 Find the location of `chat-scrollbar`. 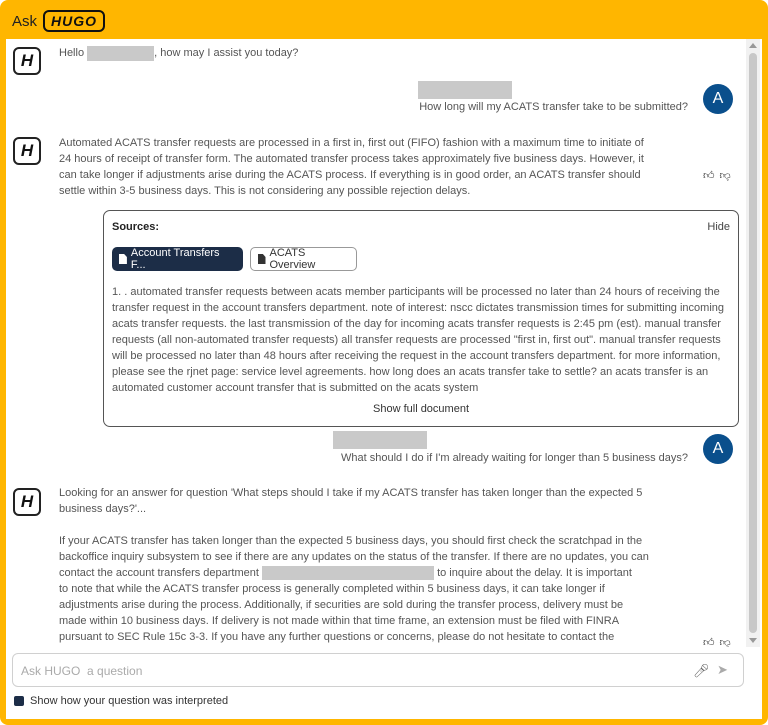

chat-scrollbar is located at coordinates (753, 343).